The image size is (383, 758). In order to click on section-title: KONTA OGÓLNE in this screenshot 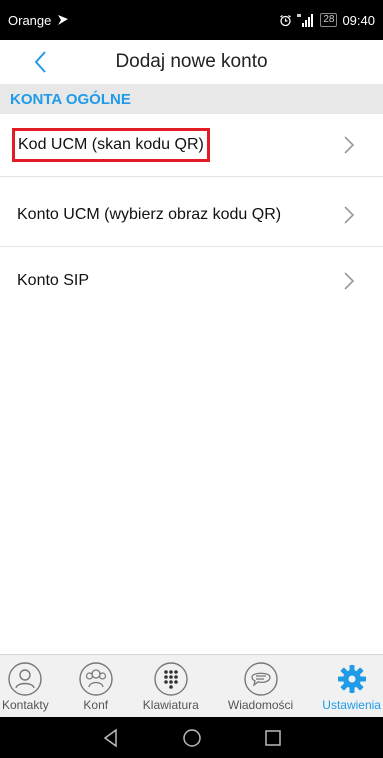, I will do `click(70, 99)`.